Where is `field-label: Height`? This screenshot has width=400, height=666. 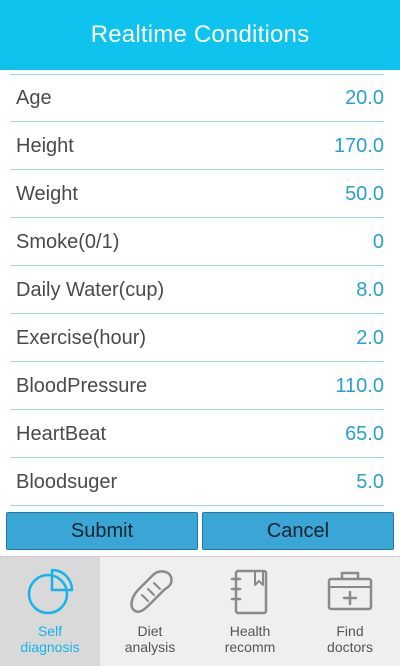
field-label: Height is located at coordinates (45, 145).